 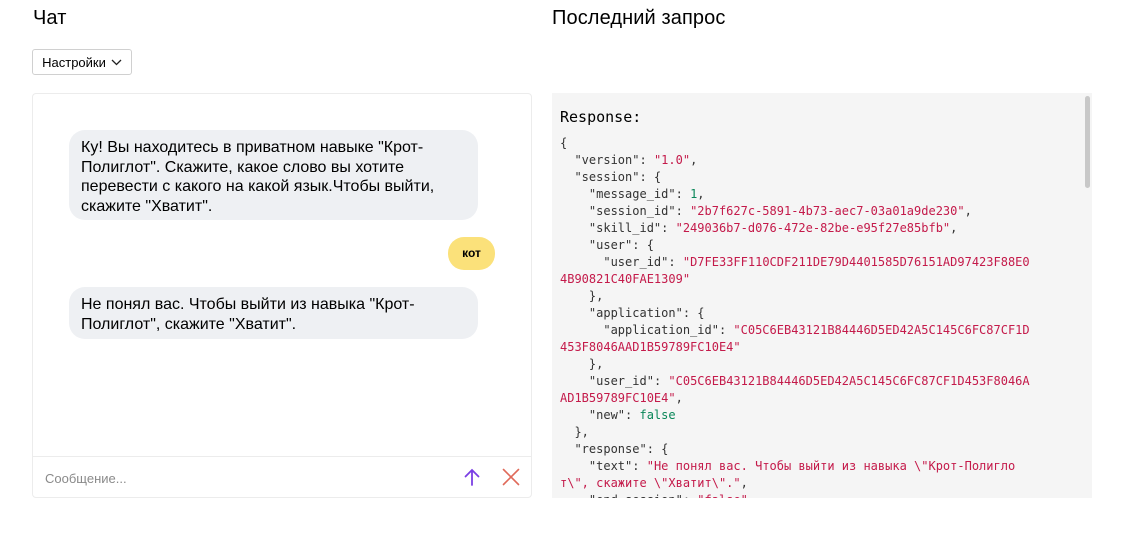 What do you see at coordinates (625, 279) in the screenshot?
I see `code-line: 4B90821C40FAE1309"` at bounding box center [625, 279].